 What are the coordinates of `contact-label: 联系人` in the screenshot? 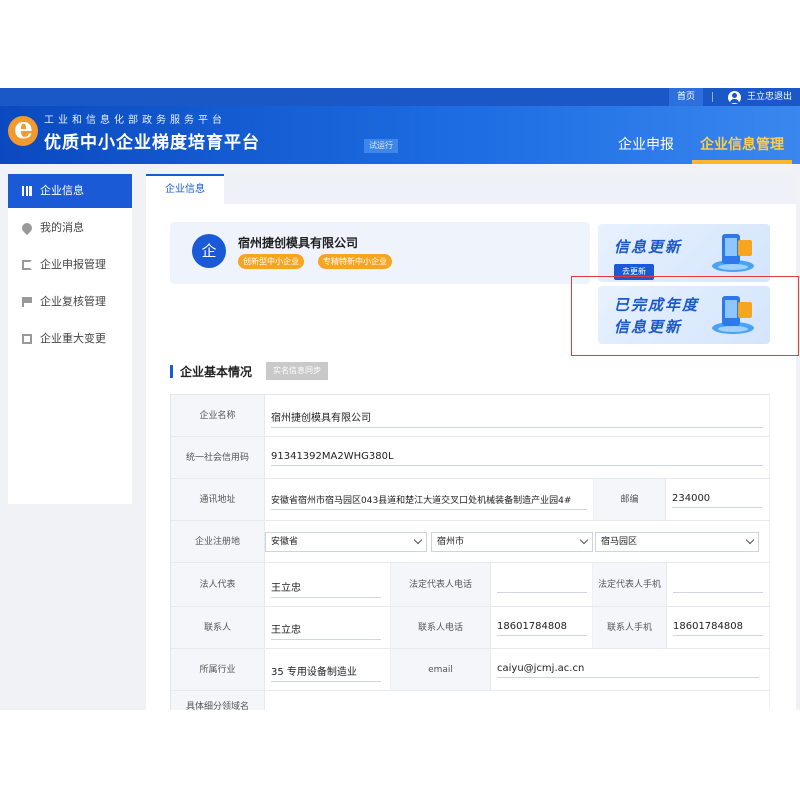 It's located at (218, 628).